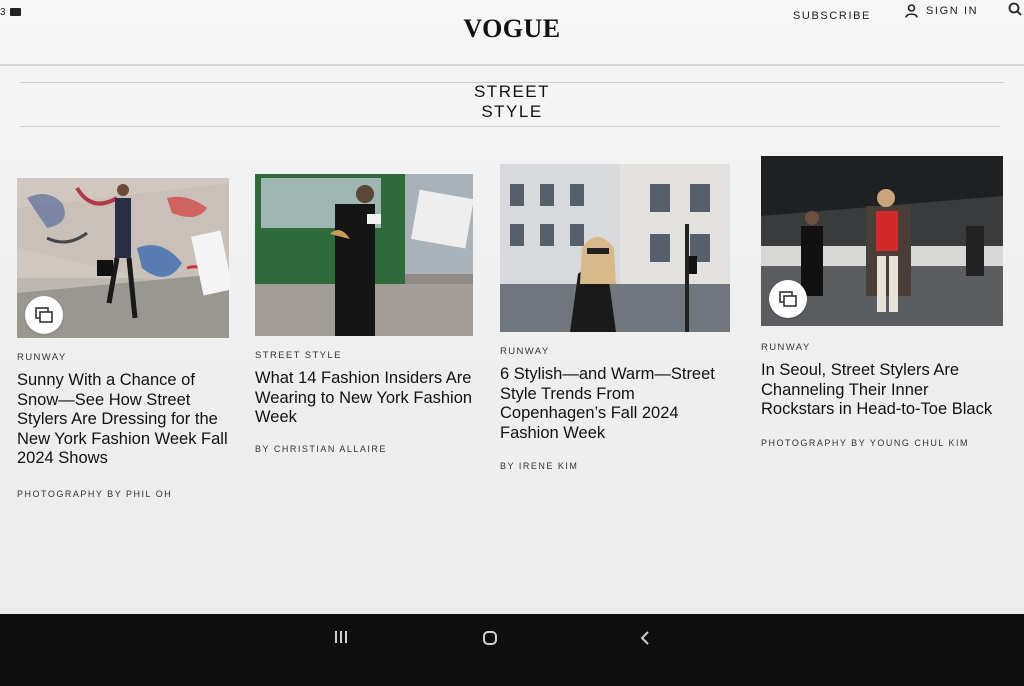  I want to click on section-divider-bottom, so click(510, 126).